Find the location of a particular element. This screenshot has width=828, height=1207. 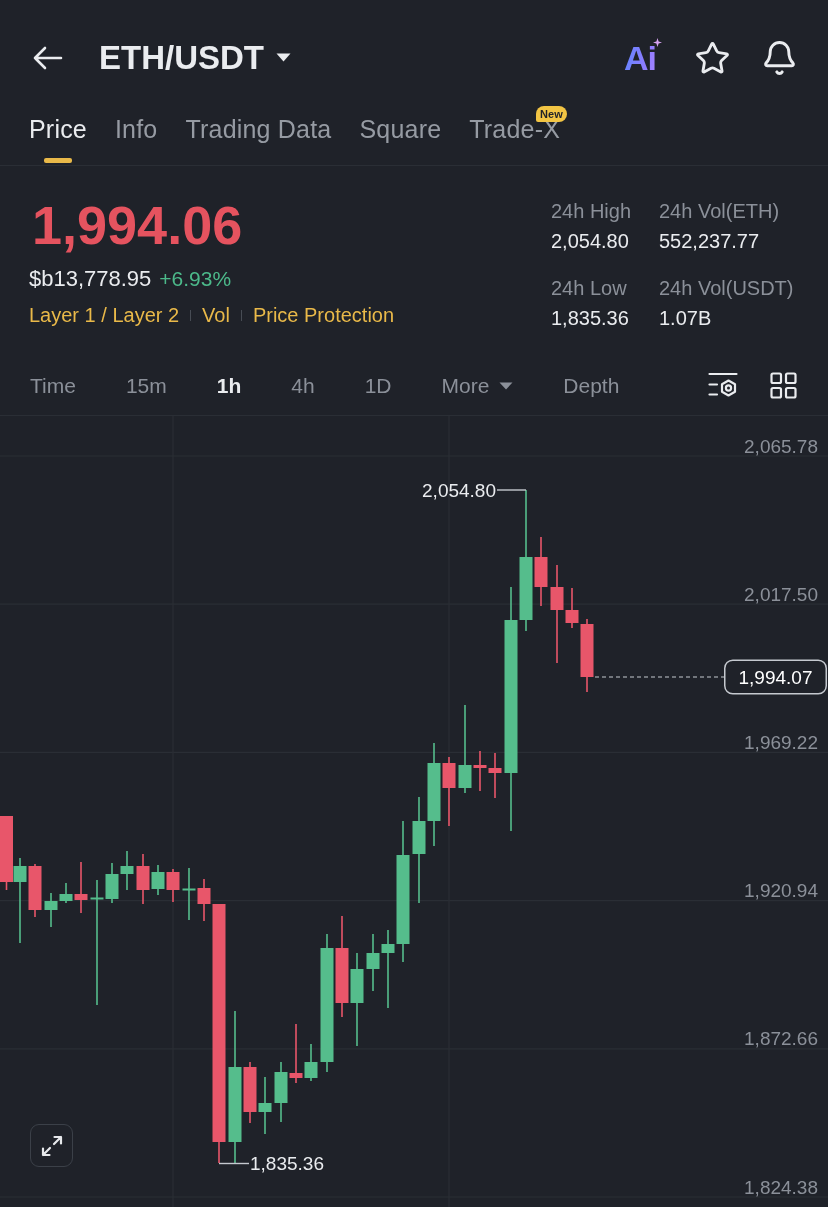

new-badge: New is located at coordinates (551, 114).